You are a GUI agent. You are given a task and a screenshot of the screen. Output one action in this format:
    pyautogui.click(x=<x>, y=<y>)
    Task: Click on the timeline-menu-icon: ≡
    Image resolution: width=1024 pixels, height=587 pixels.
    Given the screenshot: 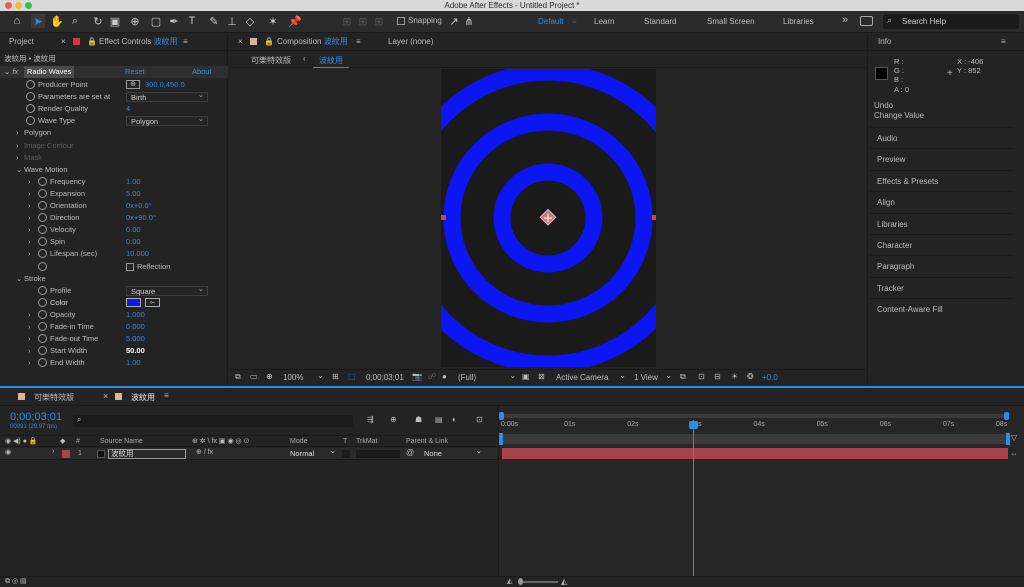 What is the action you would take?
    pyautogui.click(x=166, y=395)
    